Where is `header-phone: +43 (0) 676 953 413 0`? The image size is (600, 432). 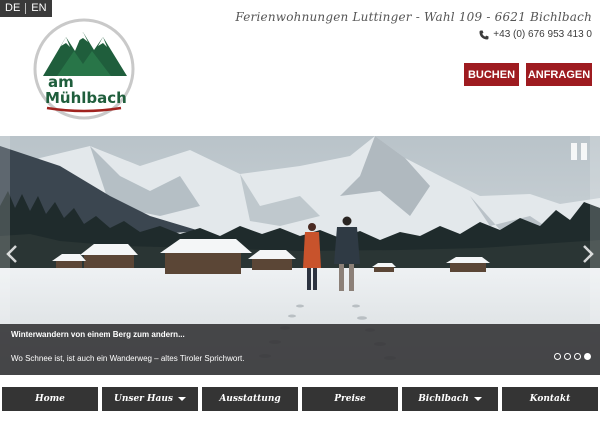 header-phone: +43 (0) 676 953 413 0 is located at coordinates (535, 34).